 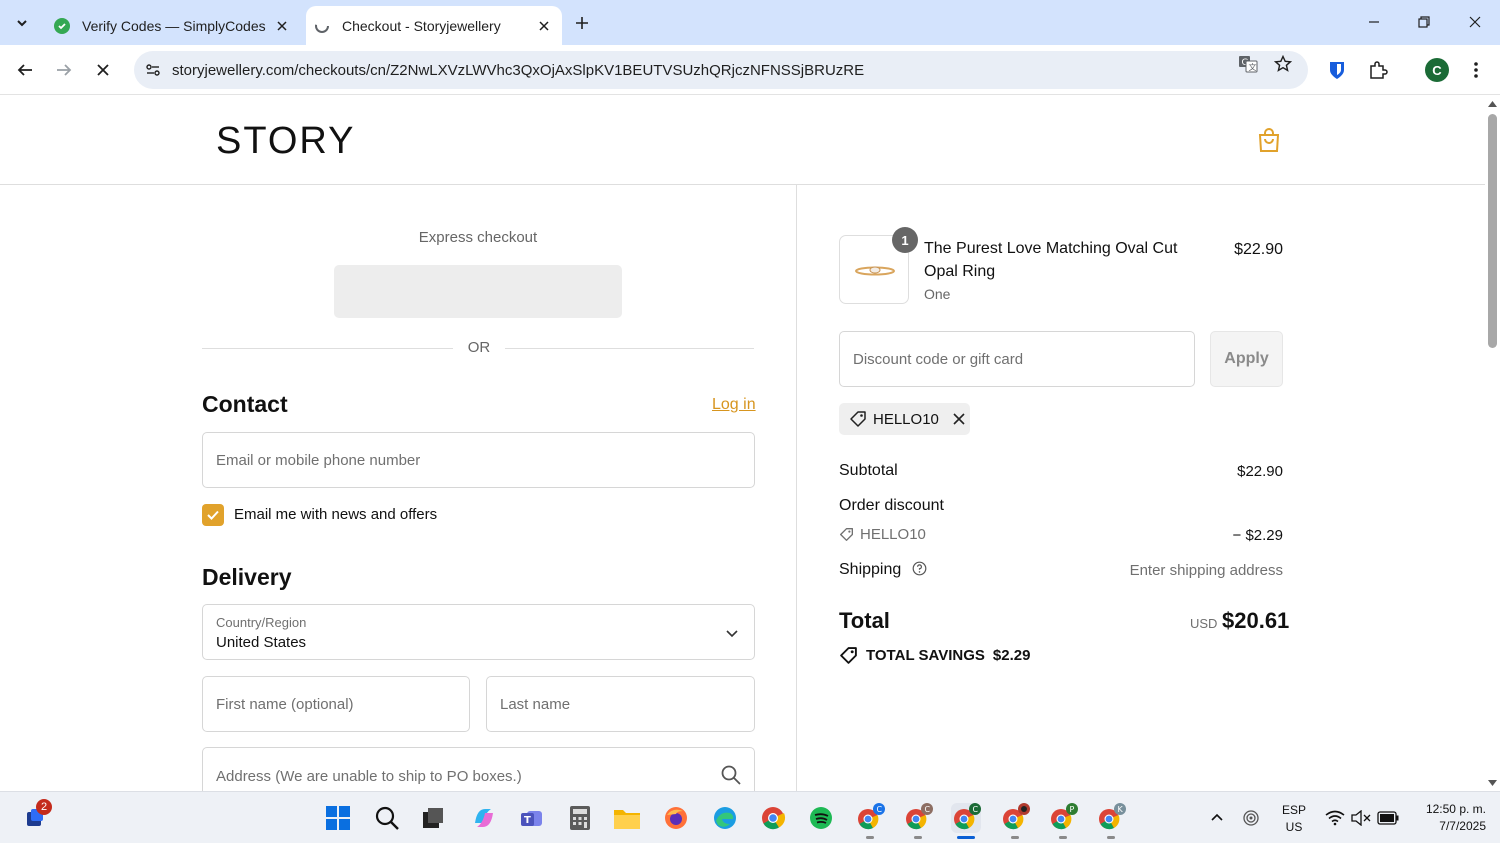 I want to click on tab-search-button, so click(x=22, y=23).